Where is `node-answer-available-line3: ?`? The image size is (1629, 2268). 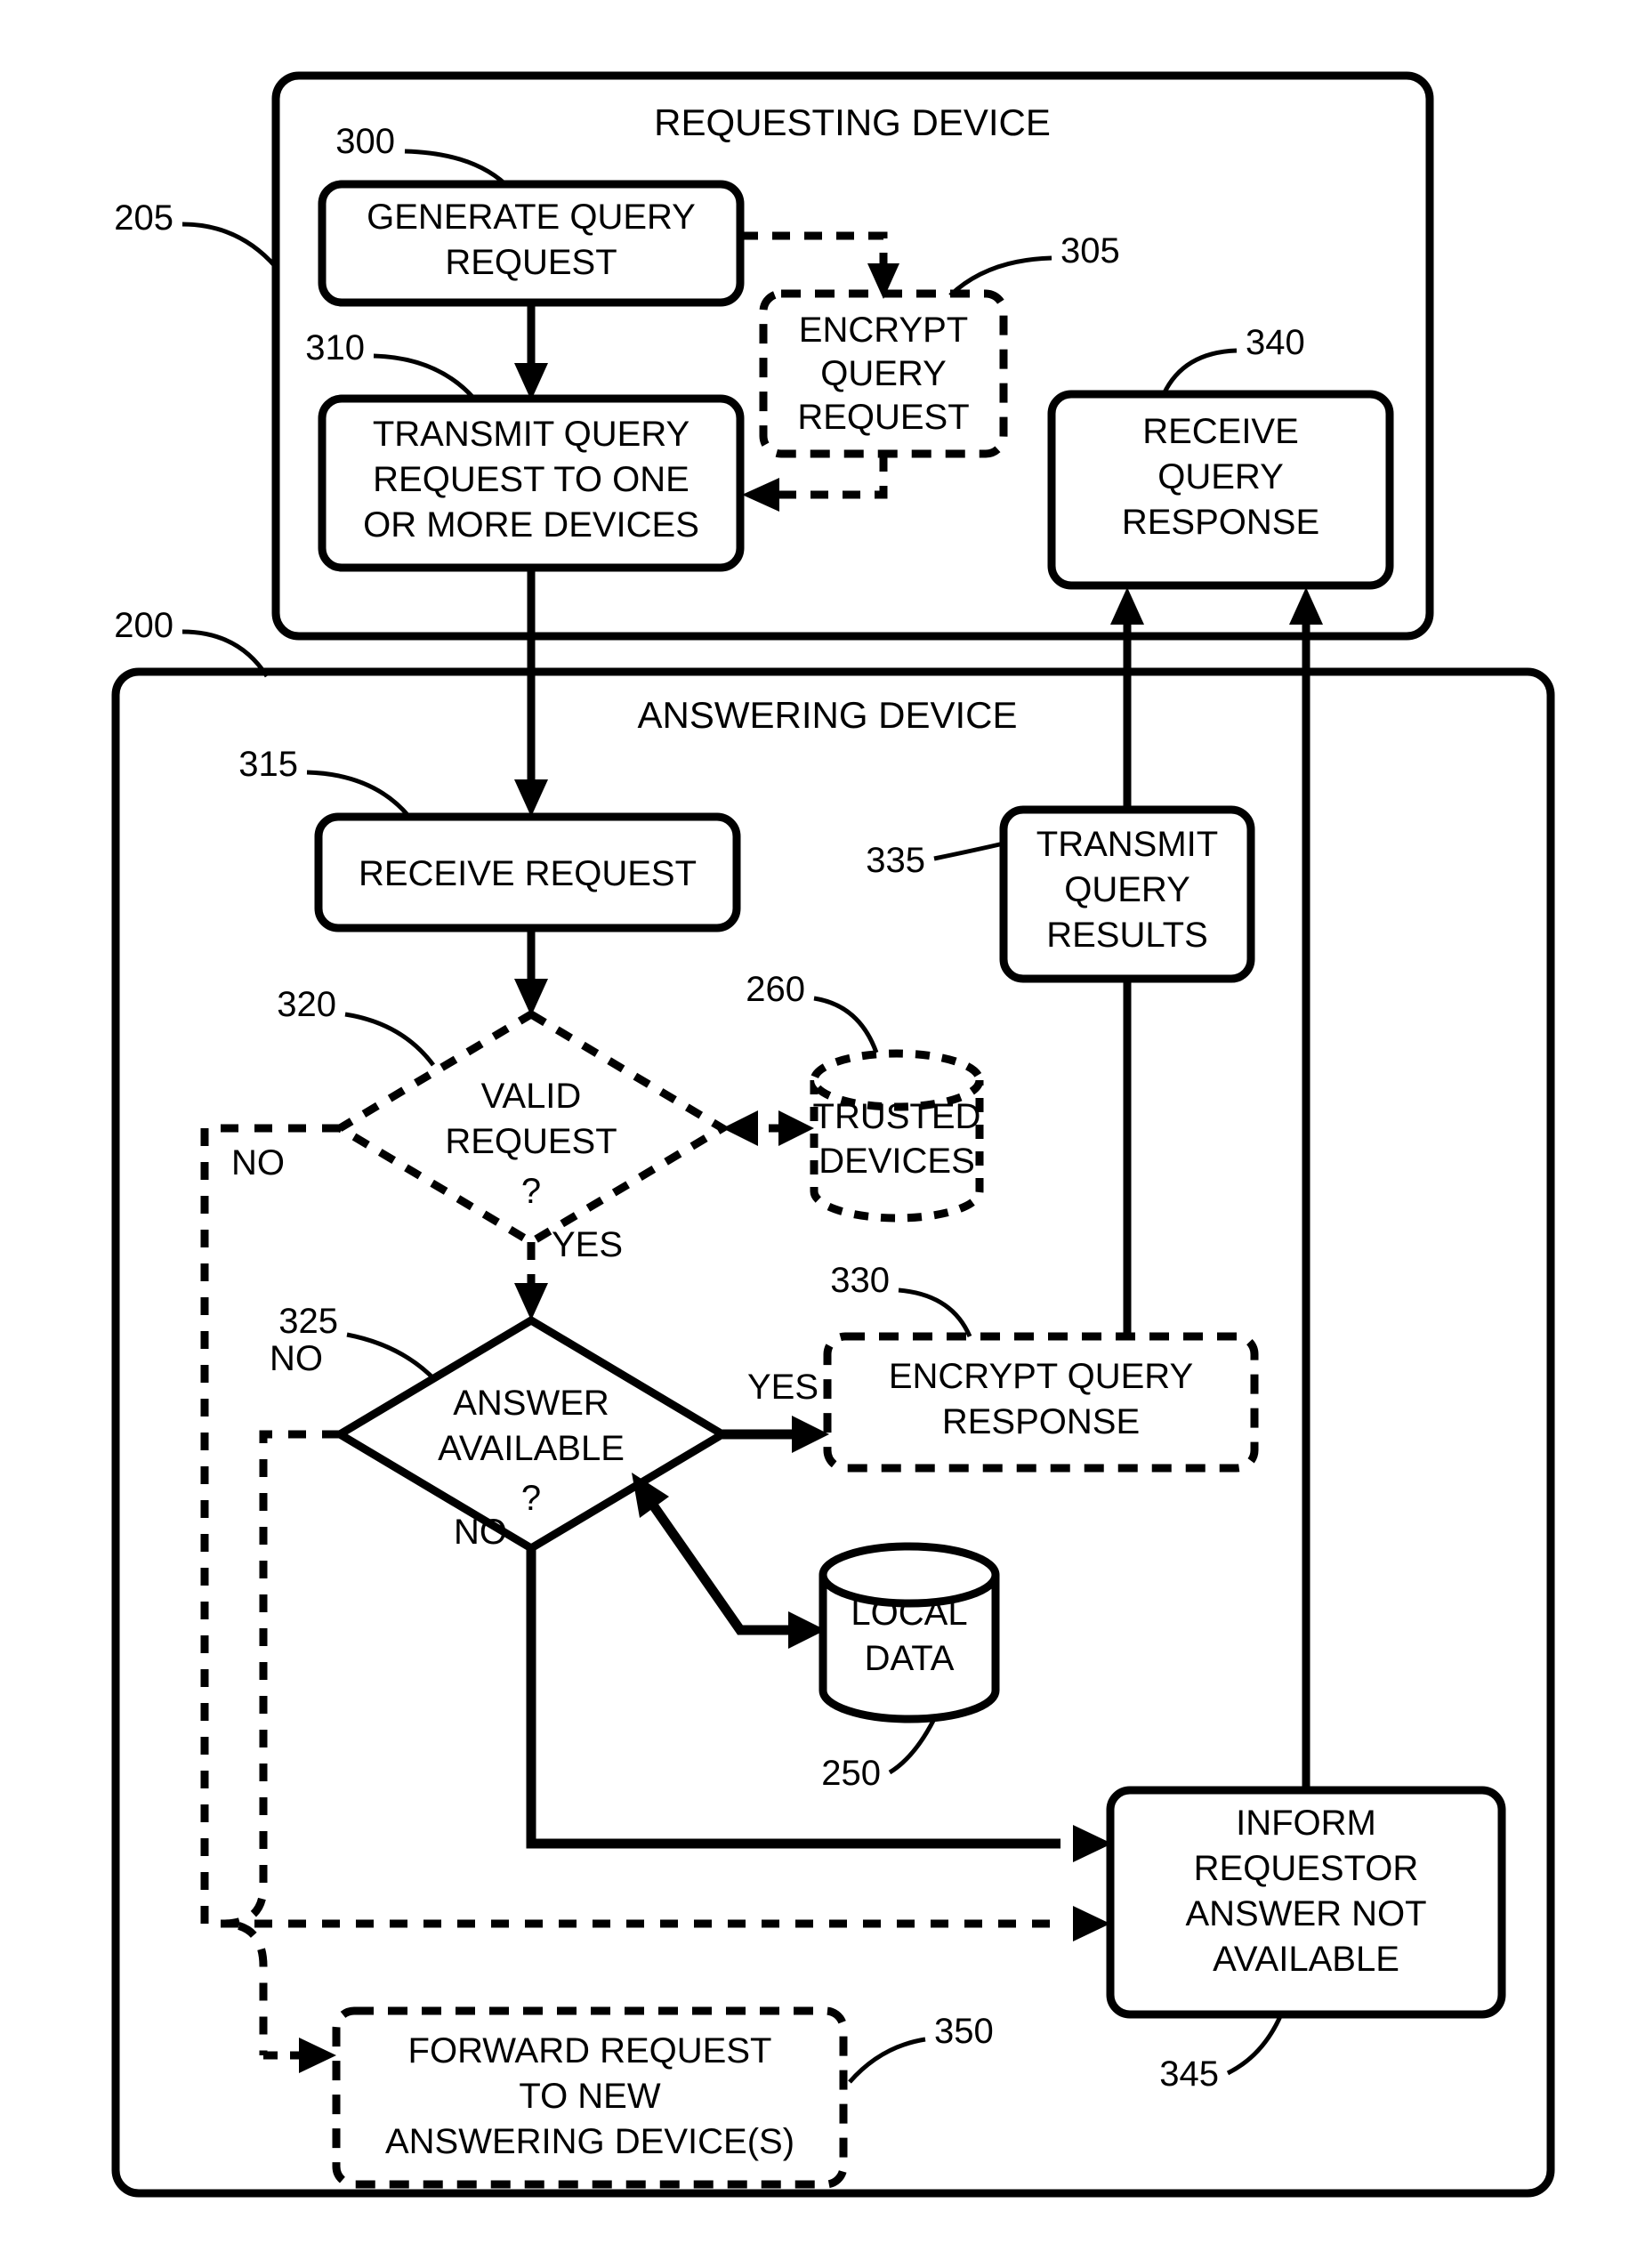 node-answer-available-line3: ? is located at coordinates (531, 1498).